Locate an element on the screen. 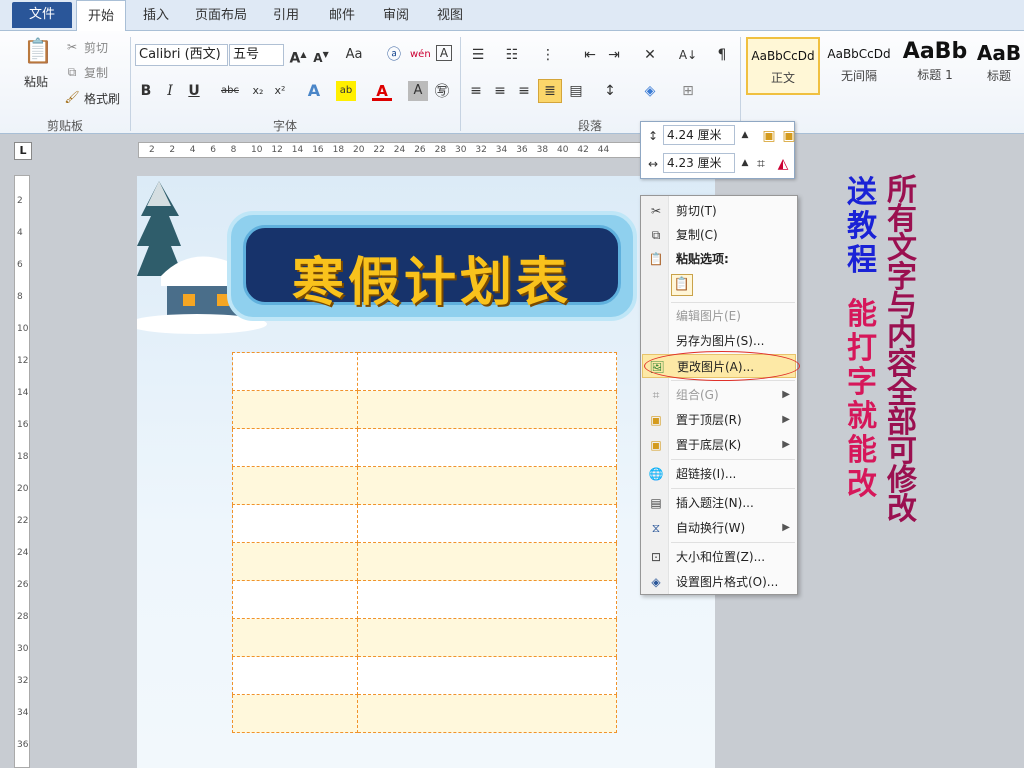 This screenshot has width=1024, height=768. increase-indent-icon: ⇥ is located at coordinates (614, 55).